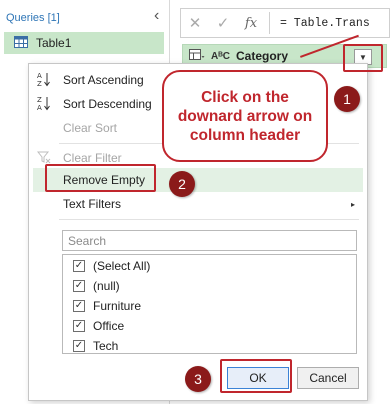  What do you see at coordinates (197, 56) in the screenshot?
I see `table-options-icon` at bounding box center [197, 56].